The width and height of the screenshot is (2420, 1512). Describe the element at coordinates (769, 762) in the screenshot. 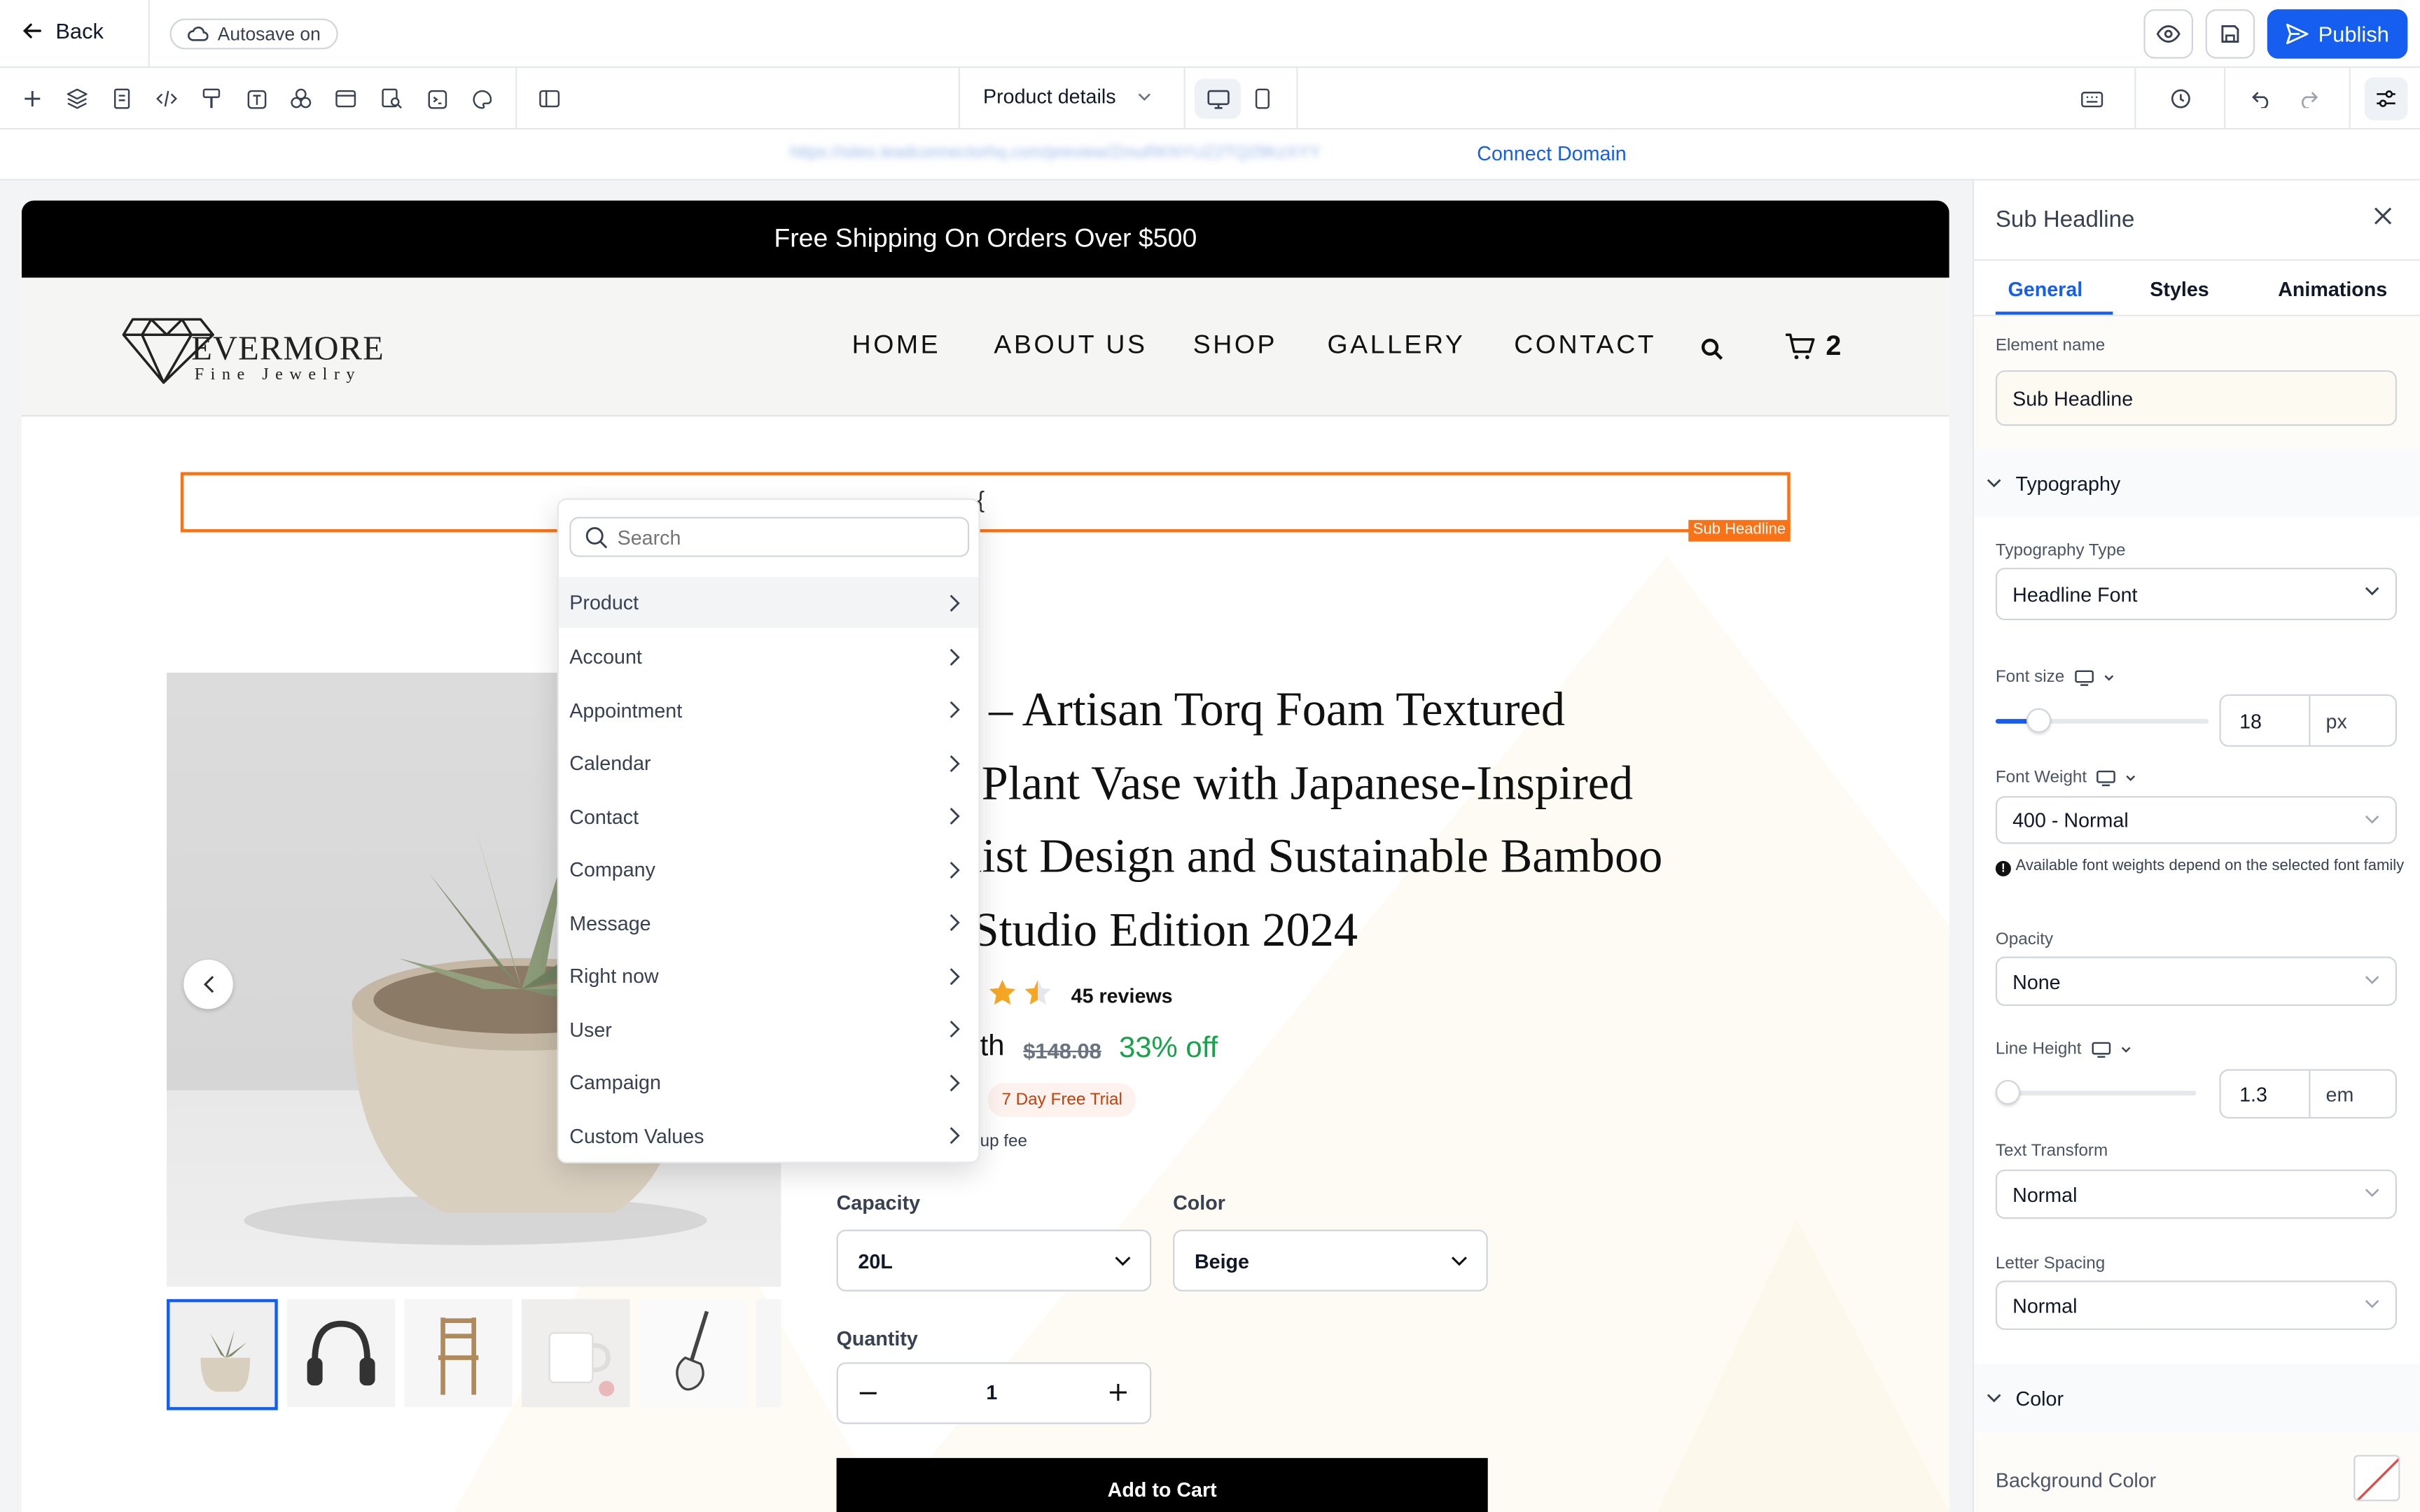

I see `dropdown-item-calendar: Calendar` at that location.